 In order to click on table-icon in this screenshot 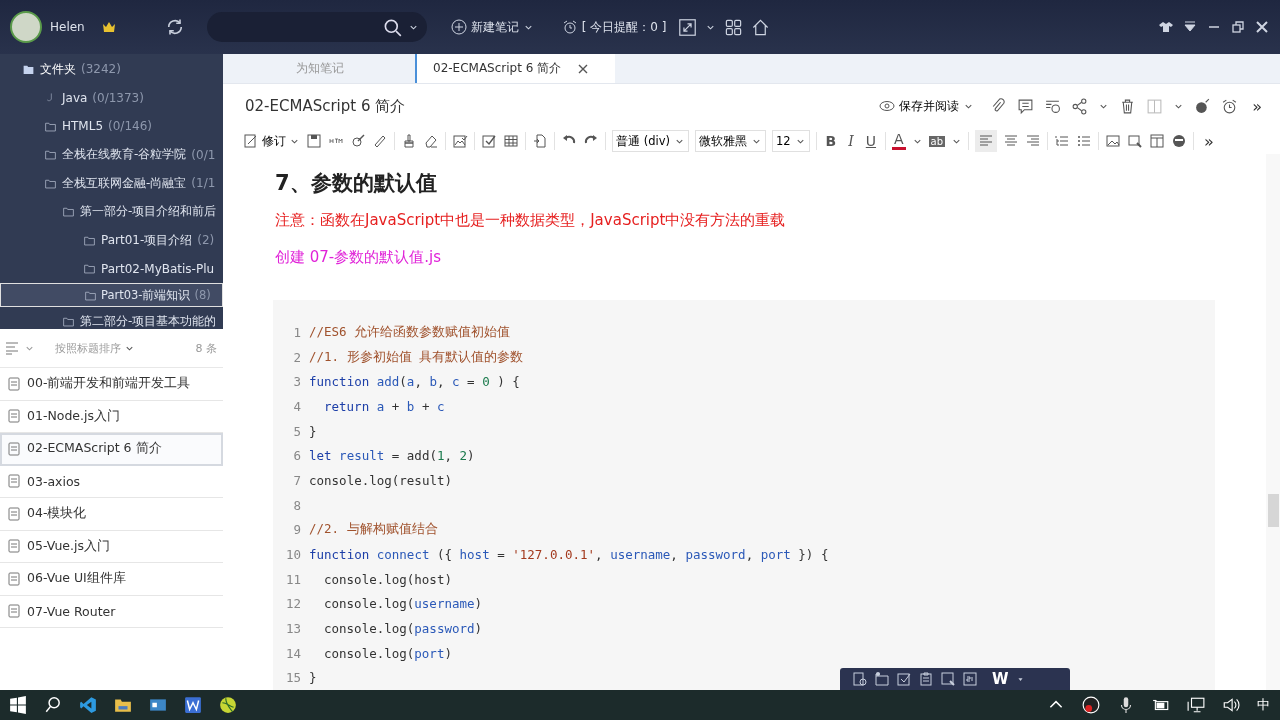, I will do `click(511, 141)`.